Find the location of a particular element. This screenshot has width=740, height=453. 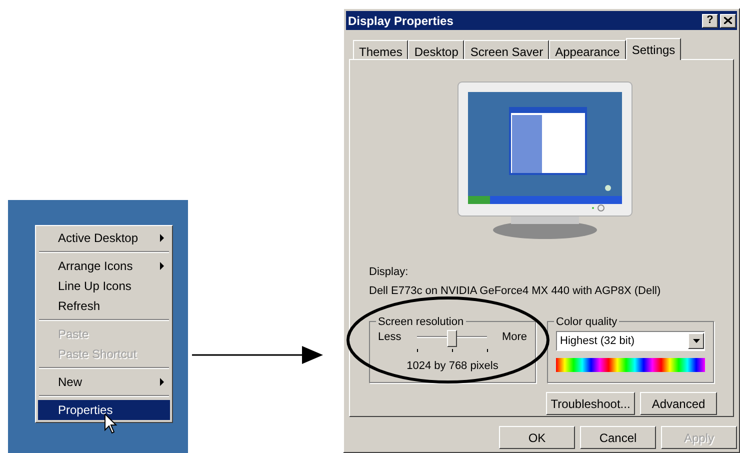

resolution-reading: 1024 by 768 pixels is located at coordinates (452, 366).